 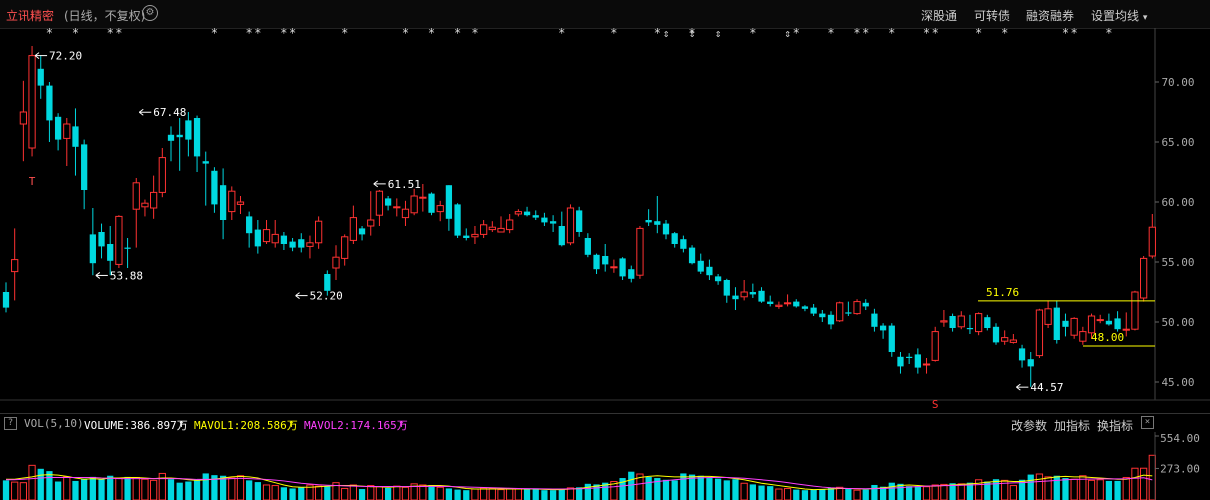 I want to click on menu-margin-trading: 融资融券, so click(x=1050, y=15).